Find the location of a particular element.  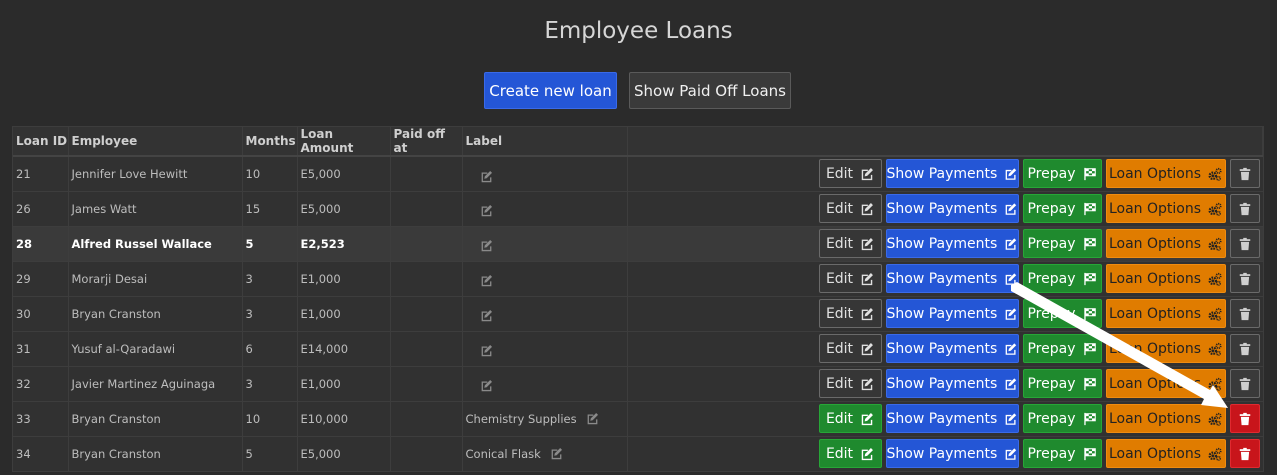

cell-employee: Bryan Cranston is located at coordinates (155, 313).